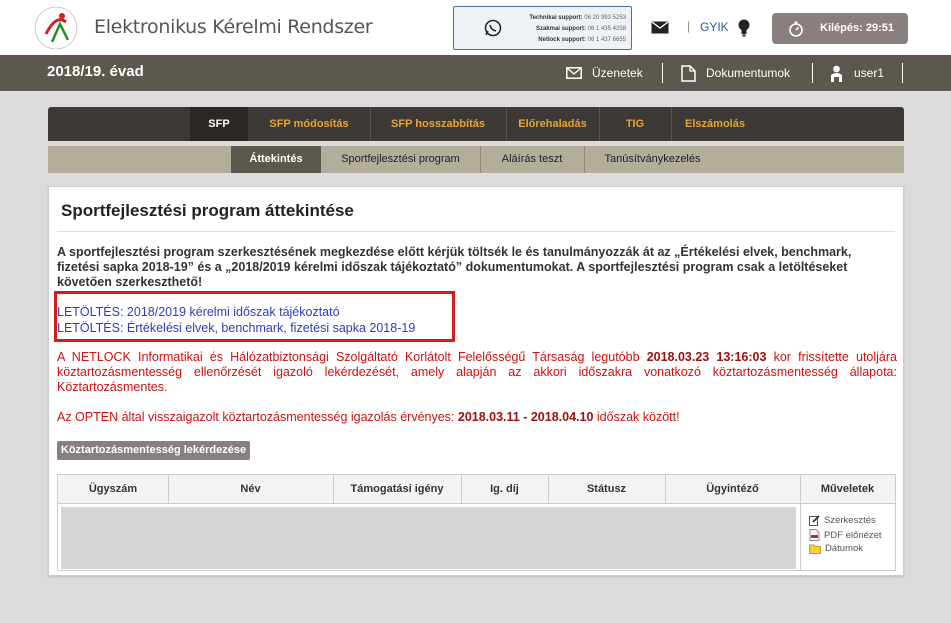 This screenshot has height=623, width=951. What do you see at coordinates (715, 124) in the screenshot?
I see `tab-settlement: Elszámolás` at bounding box center [715, 124].